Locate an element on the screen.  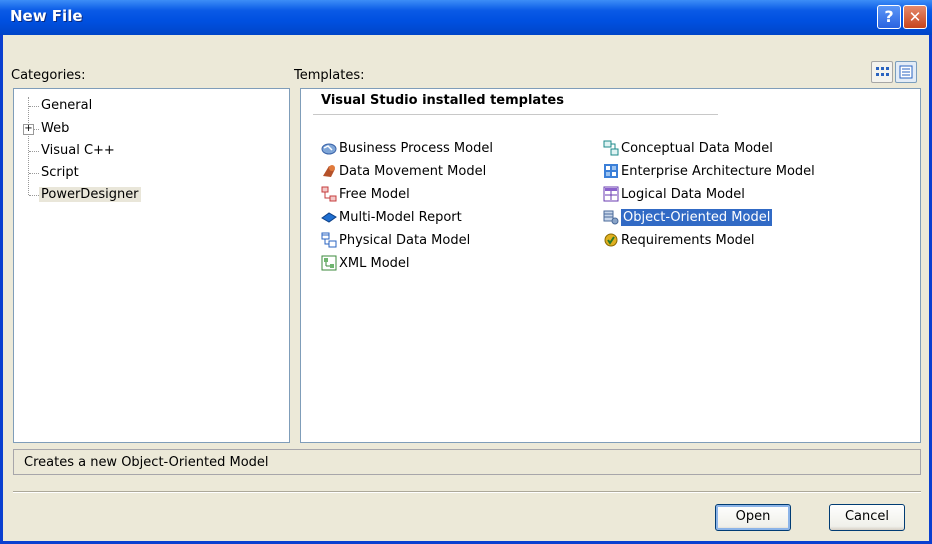
template-enterprise-architecture-model: Enterprise Architecture Model is located at coordinates (709, 171).